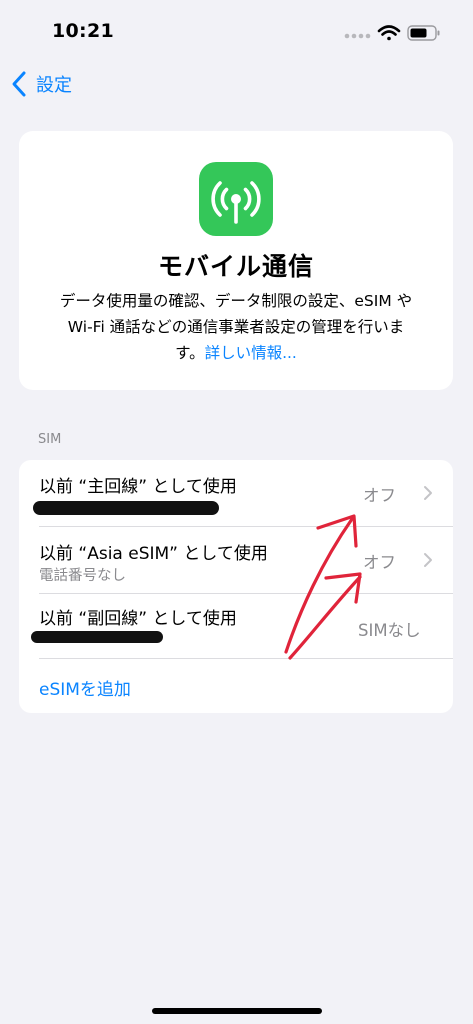 Image resolution: width=473 pixels, height=1024 pixels. Describe the element at coordinates (246, 658) in the screenshot. I see `row-divider` at that location.